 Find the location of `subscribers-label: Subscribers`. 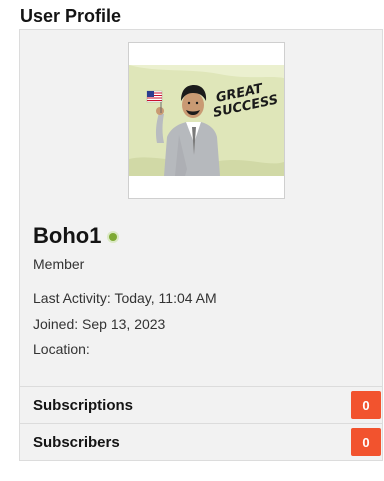

subscribers-label: Subscribers is located at coordinates (76, 442).